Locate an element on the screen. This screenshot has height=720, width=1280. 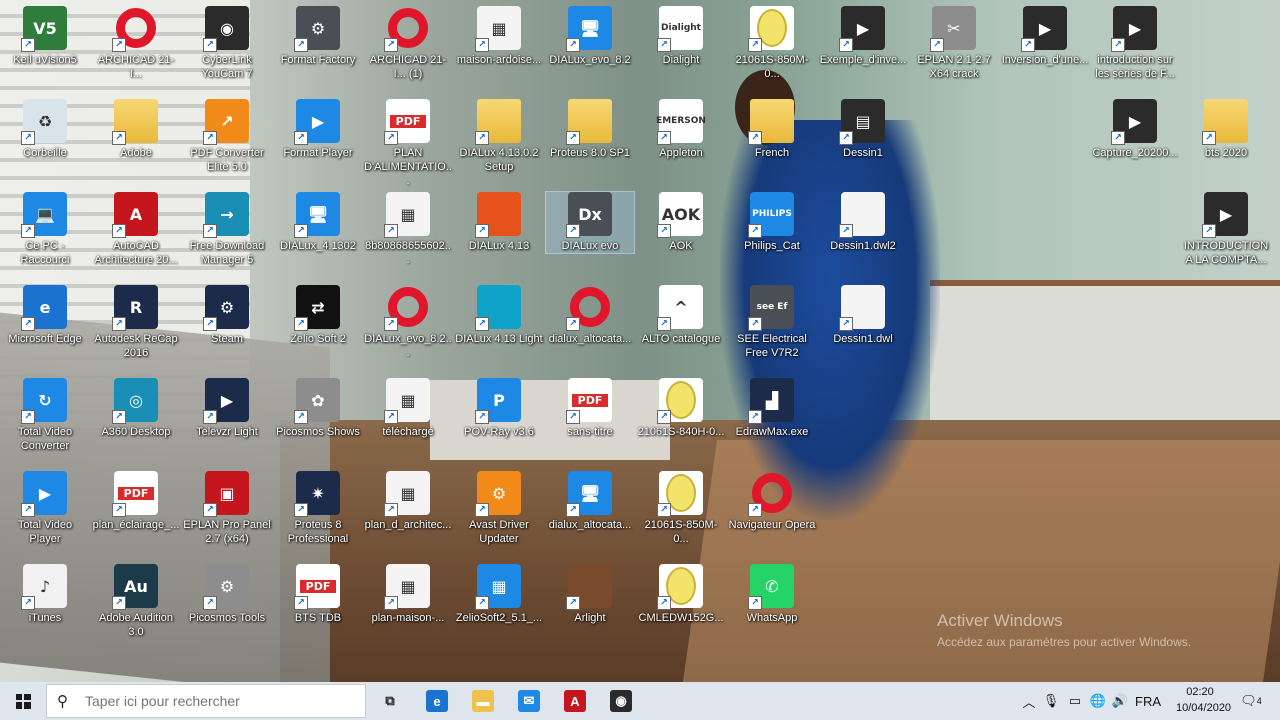
desktop-icon: ✿ ↗ Picosmos Shows is located at coordinates (318, 408).